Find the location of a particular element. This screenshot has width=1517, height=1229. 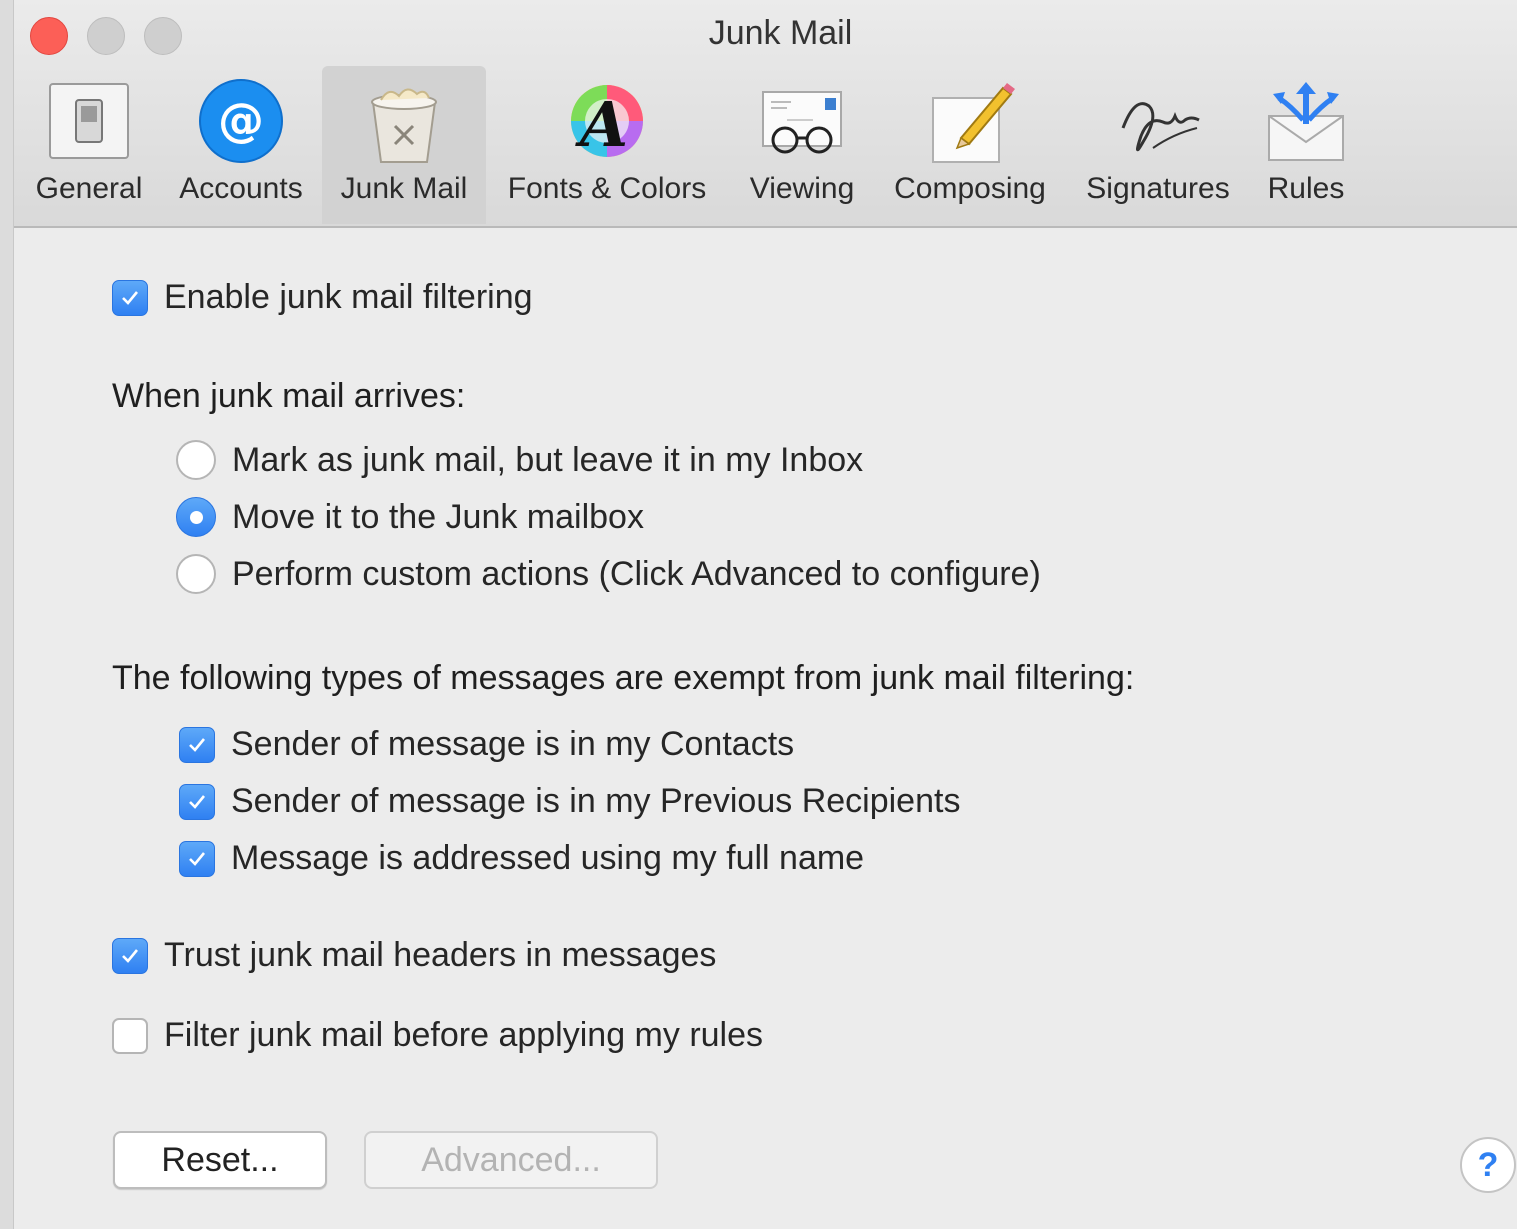

tab-viewing: Viewing is located at coordinates (802, 145).